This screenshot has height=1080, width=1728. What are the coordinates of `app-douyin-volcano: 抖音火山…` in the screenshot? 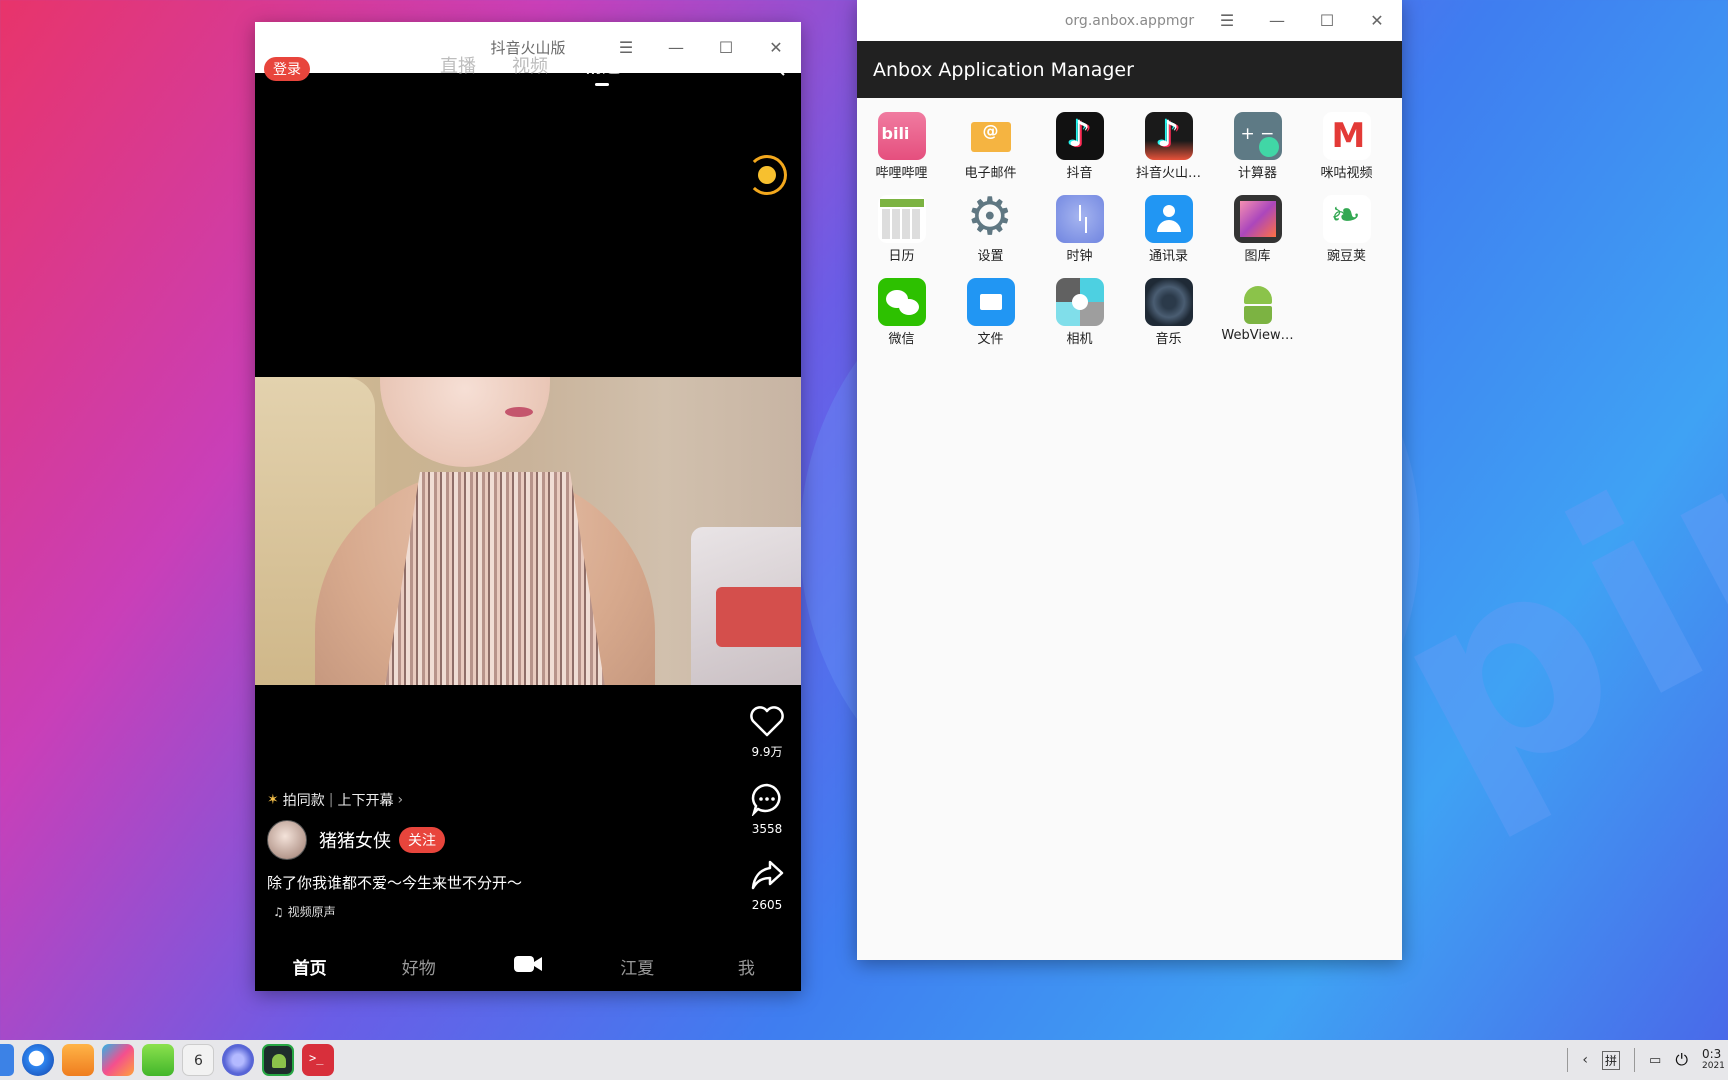 It's located at (1168, 146).